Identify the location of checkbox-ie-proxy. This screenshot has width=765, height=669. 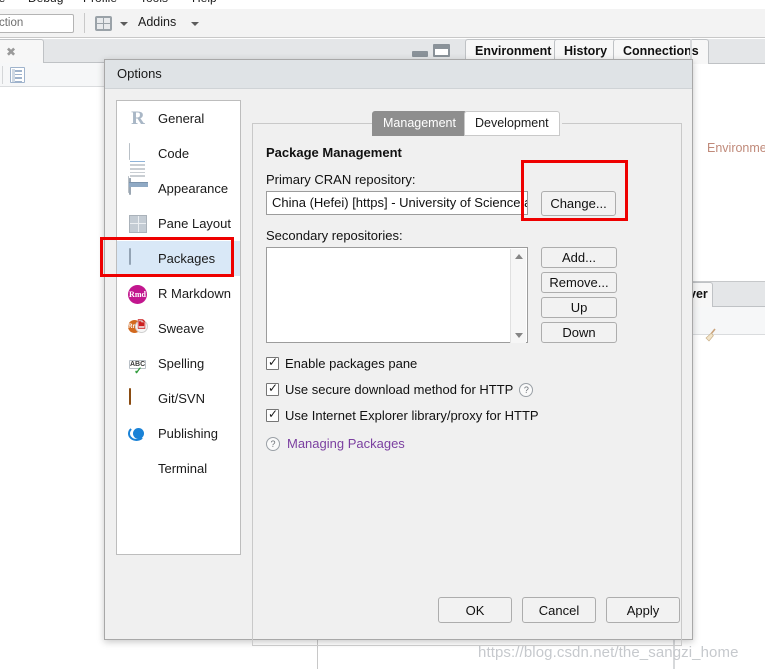
(272, 414).